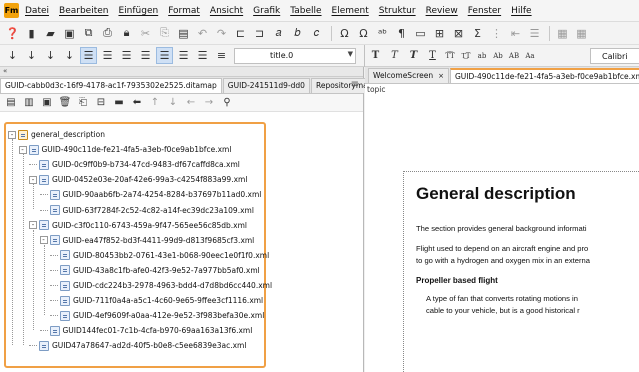 The image size is (639, 372). I want to click on menu-tabelle: Tabelle, so click(305, 11).